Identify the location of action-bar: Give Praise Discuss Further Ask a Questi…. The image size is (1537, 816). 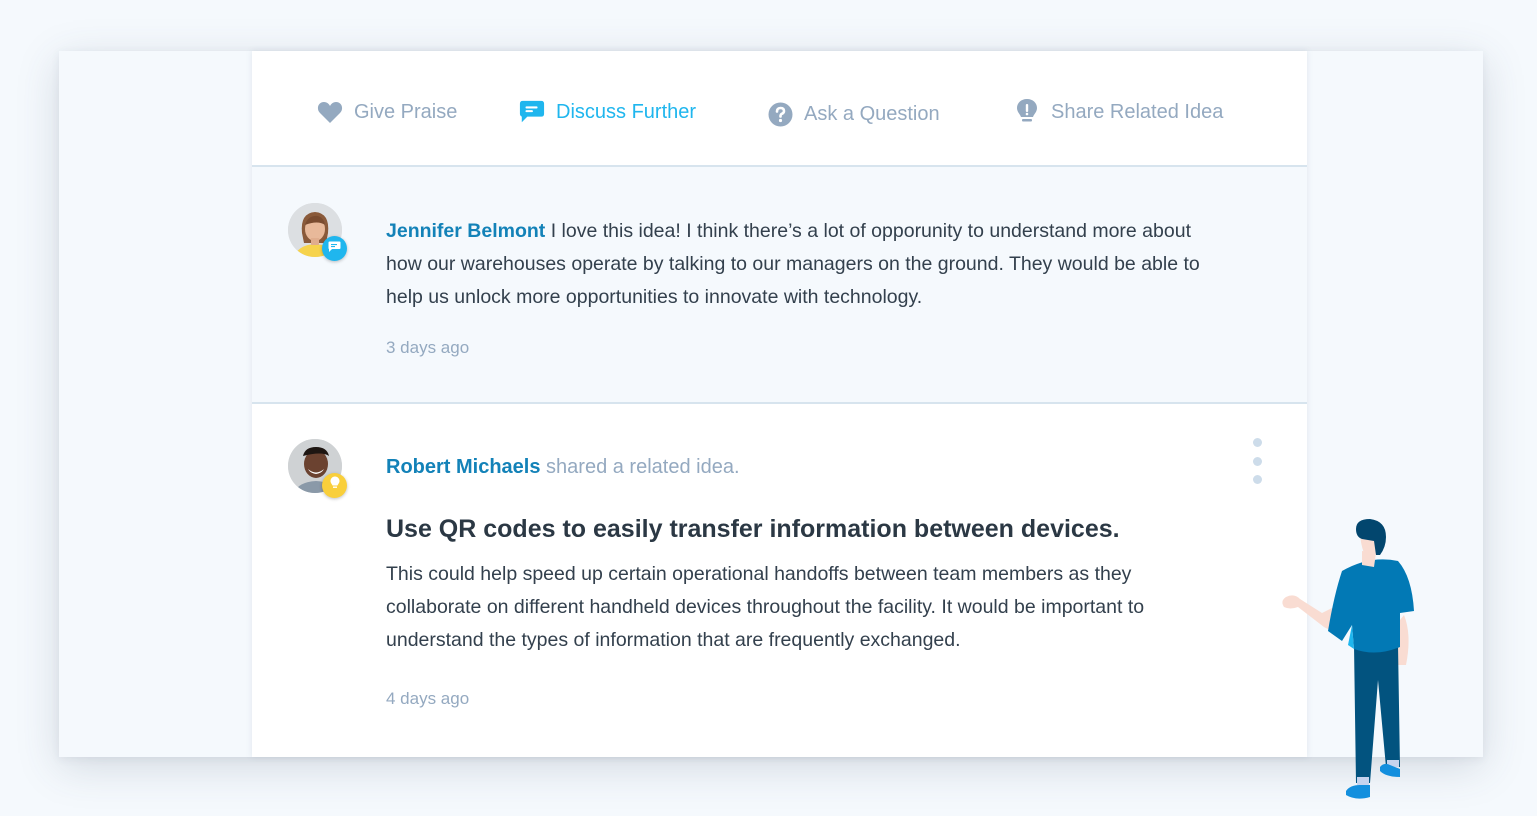
(779, 109).